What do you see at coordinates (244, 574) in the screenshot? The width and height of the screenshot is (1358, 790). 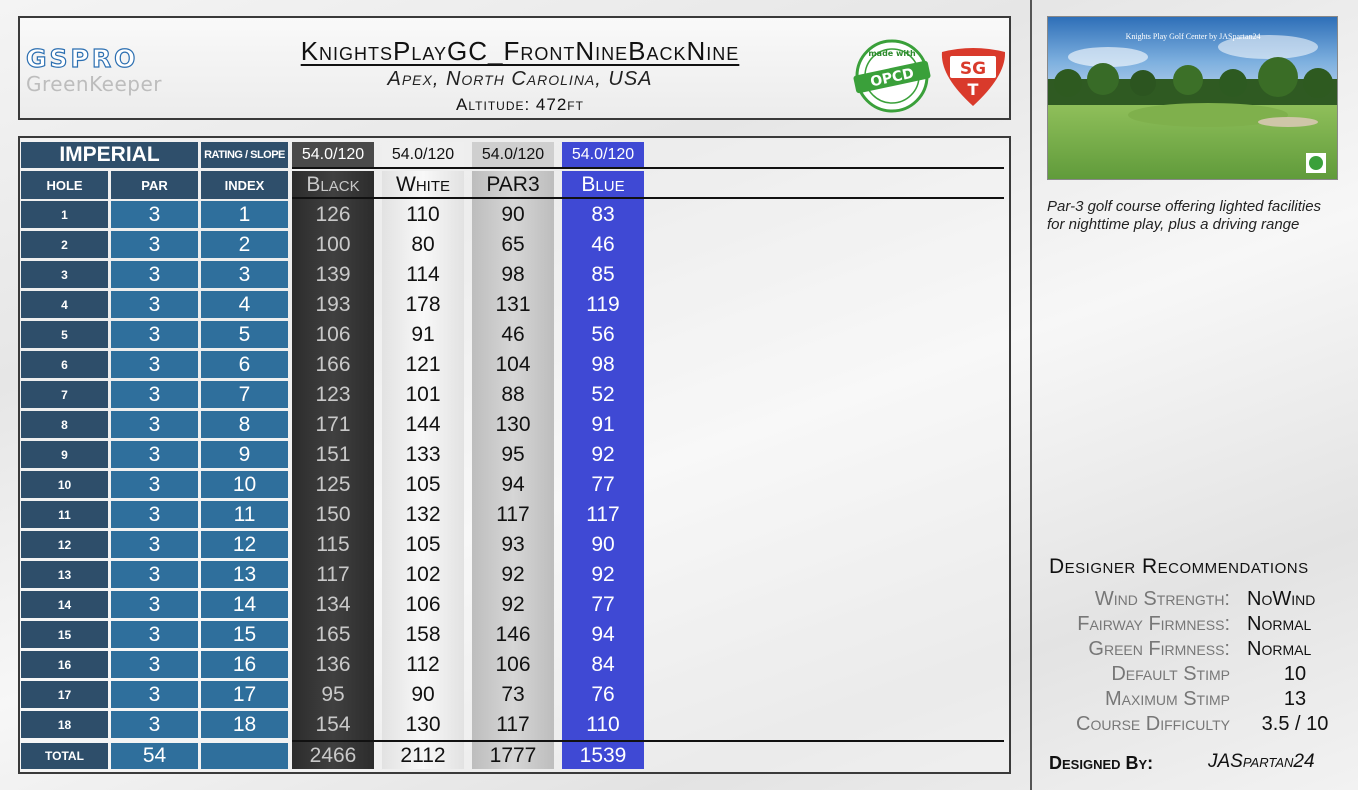 I see `hole-index: 13` at bounding box center [244, 574].